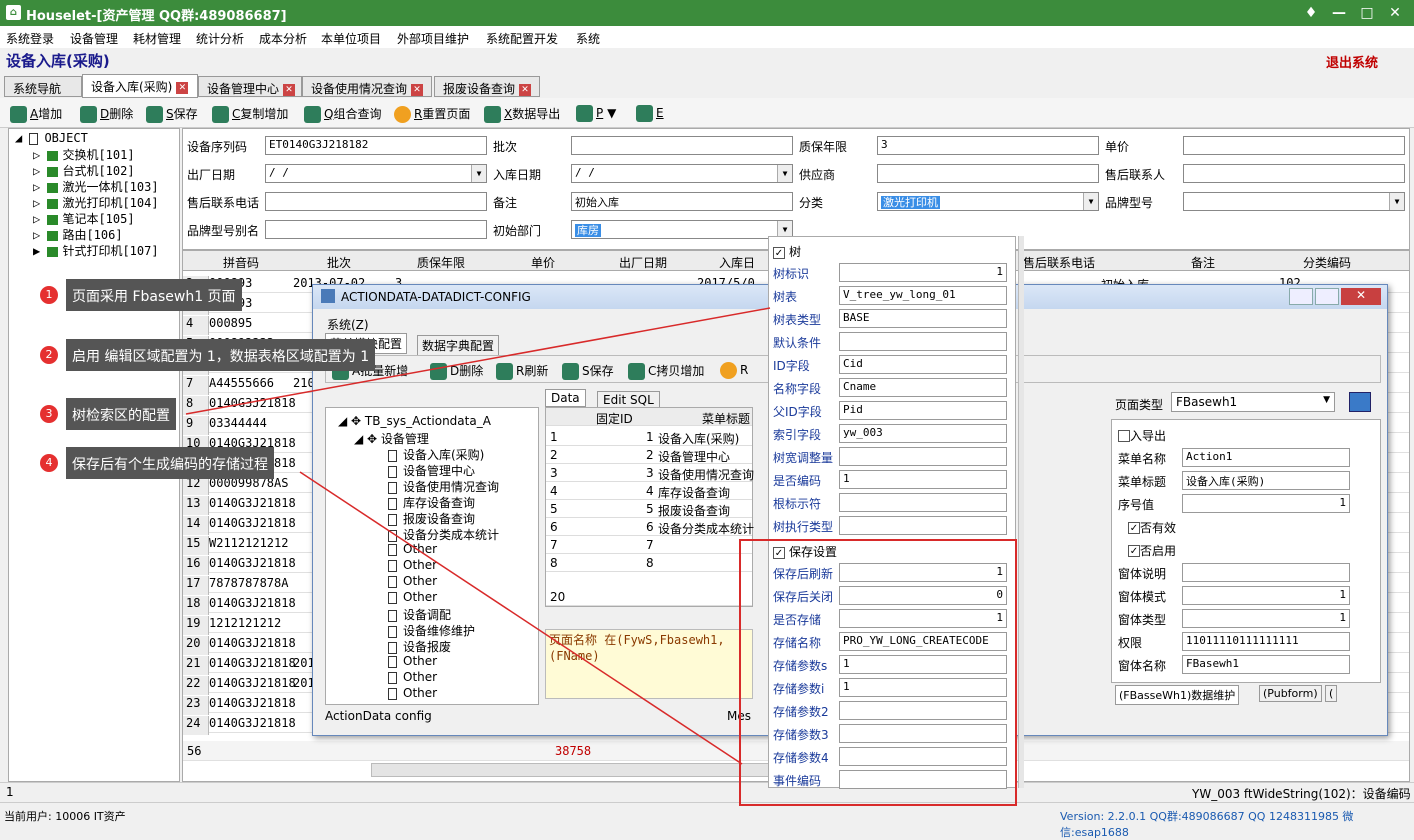  What do you see at coordinates (170, 463) in the screenshot?
I see `callout-4: 保存后有个生成编码的存储过程` at bounding box center [170, 463].